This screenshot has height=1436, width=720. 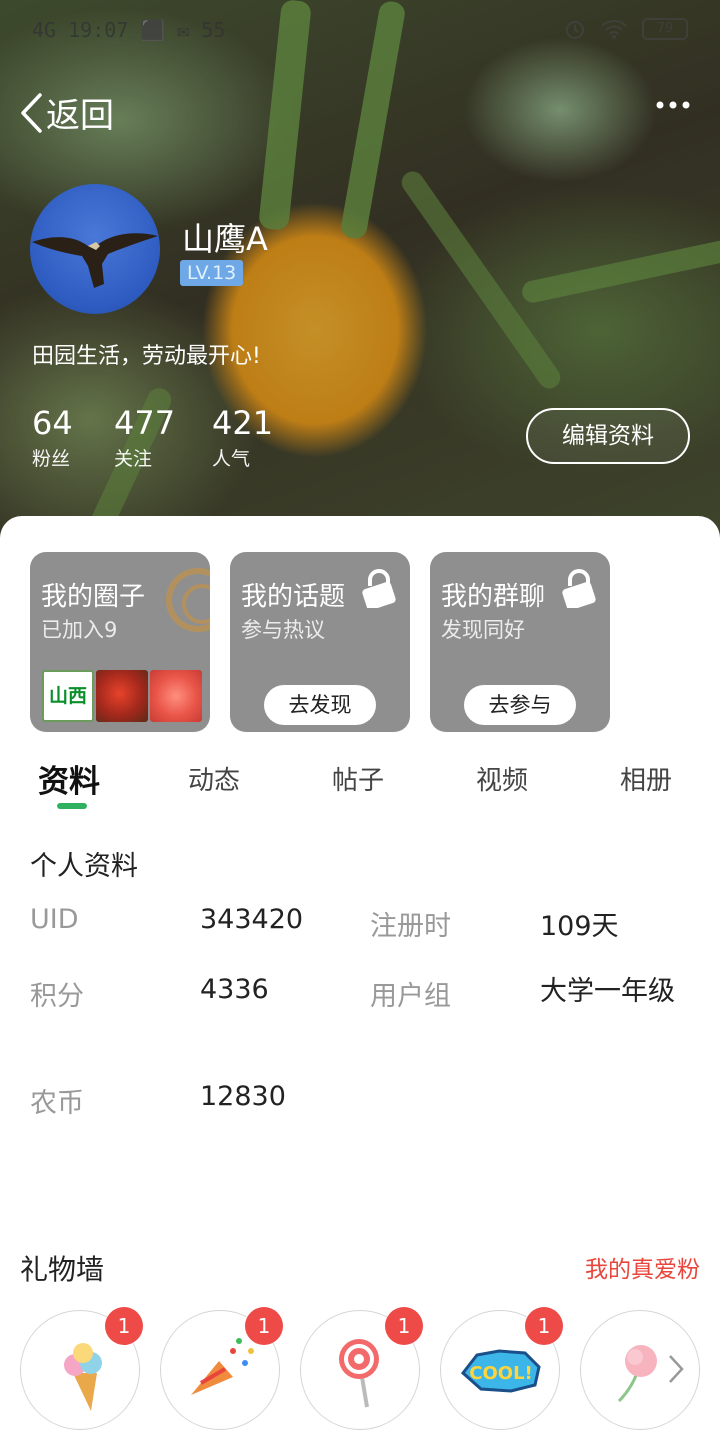 What do you see at coordinates (72, 806) in the screenshot?
I see `active-tab-indicator` at bounding box center [72, 806].